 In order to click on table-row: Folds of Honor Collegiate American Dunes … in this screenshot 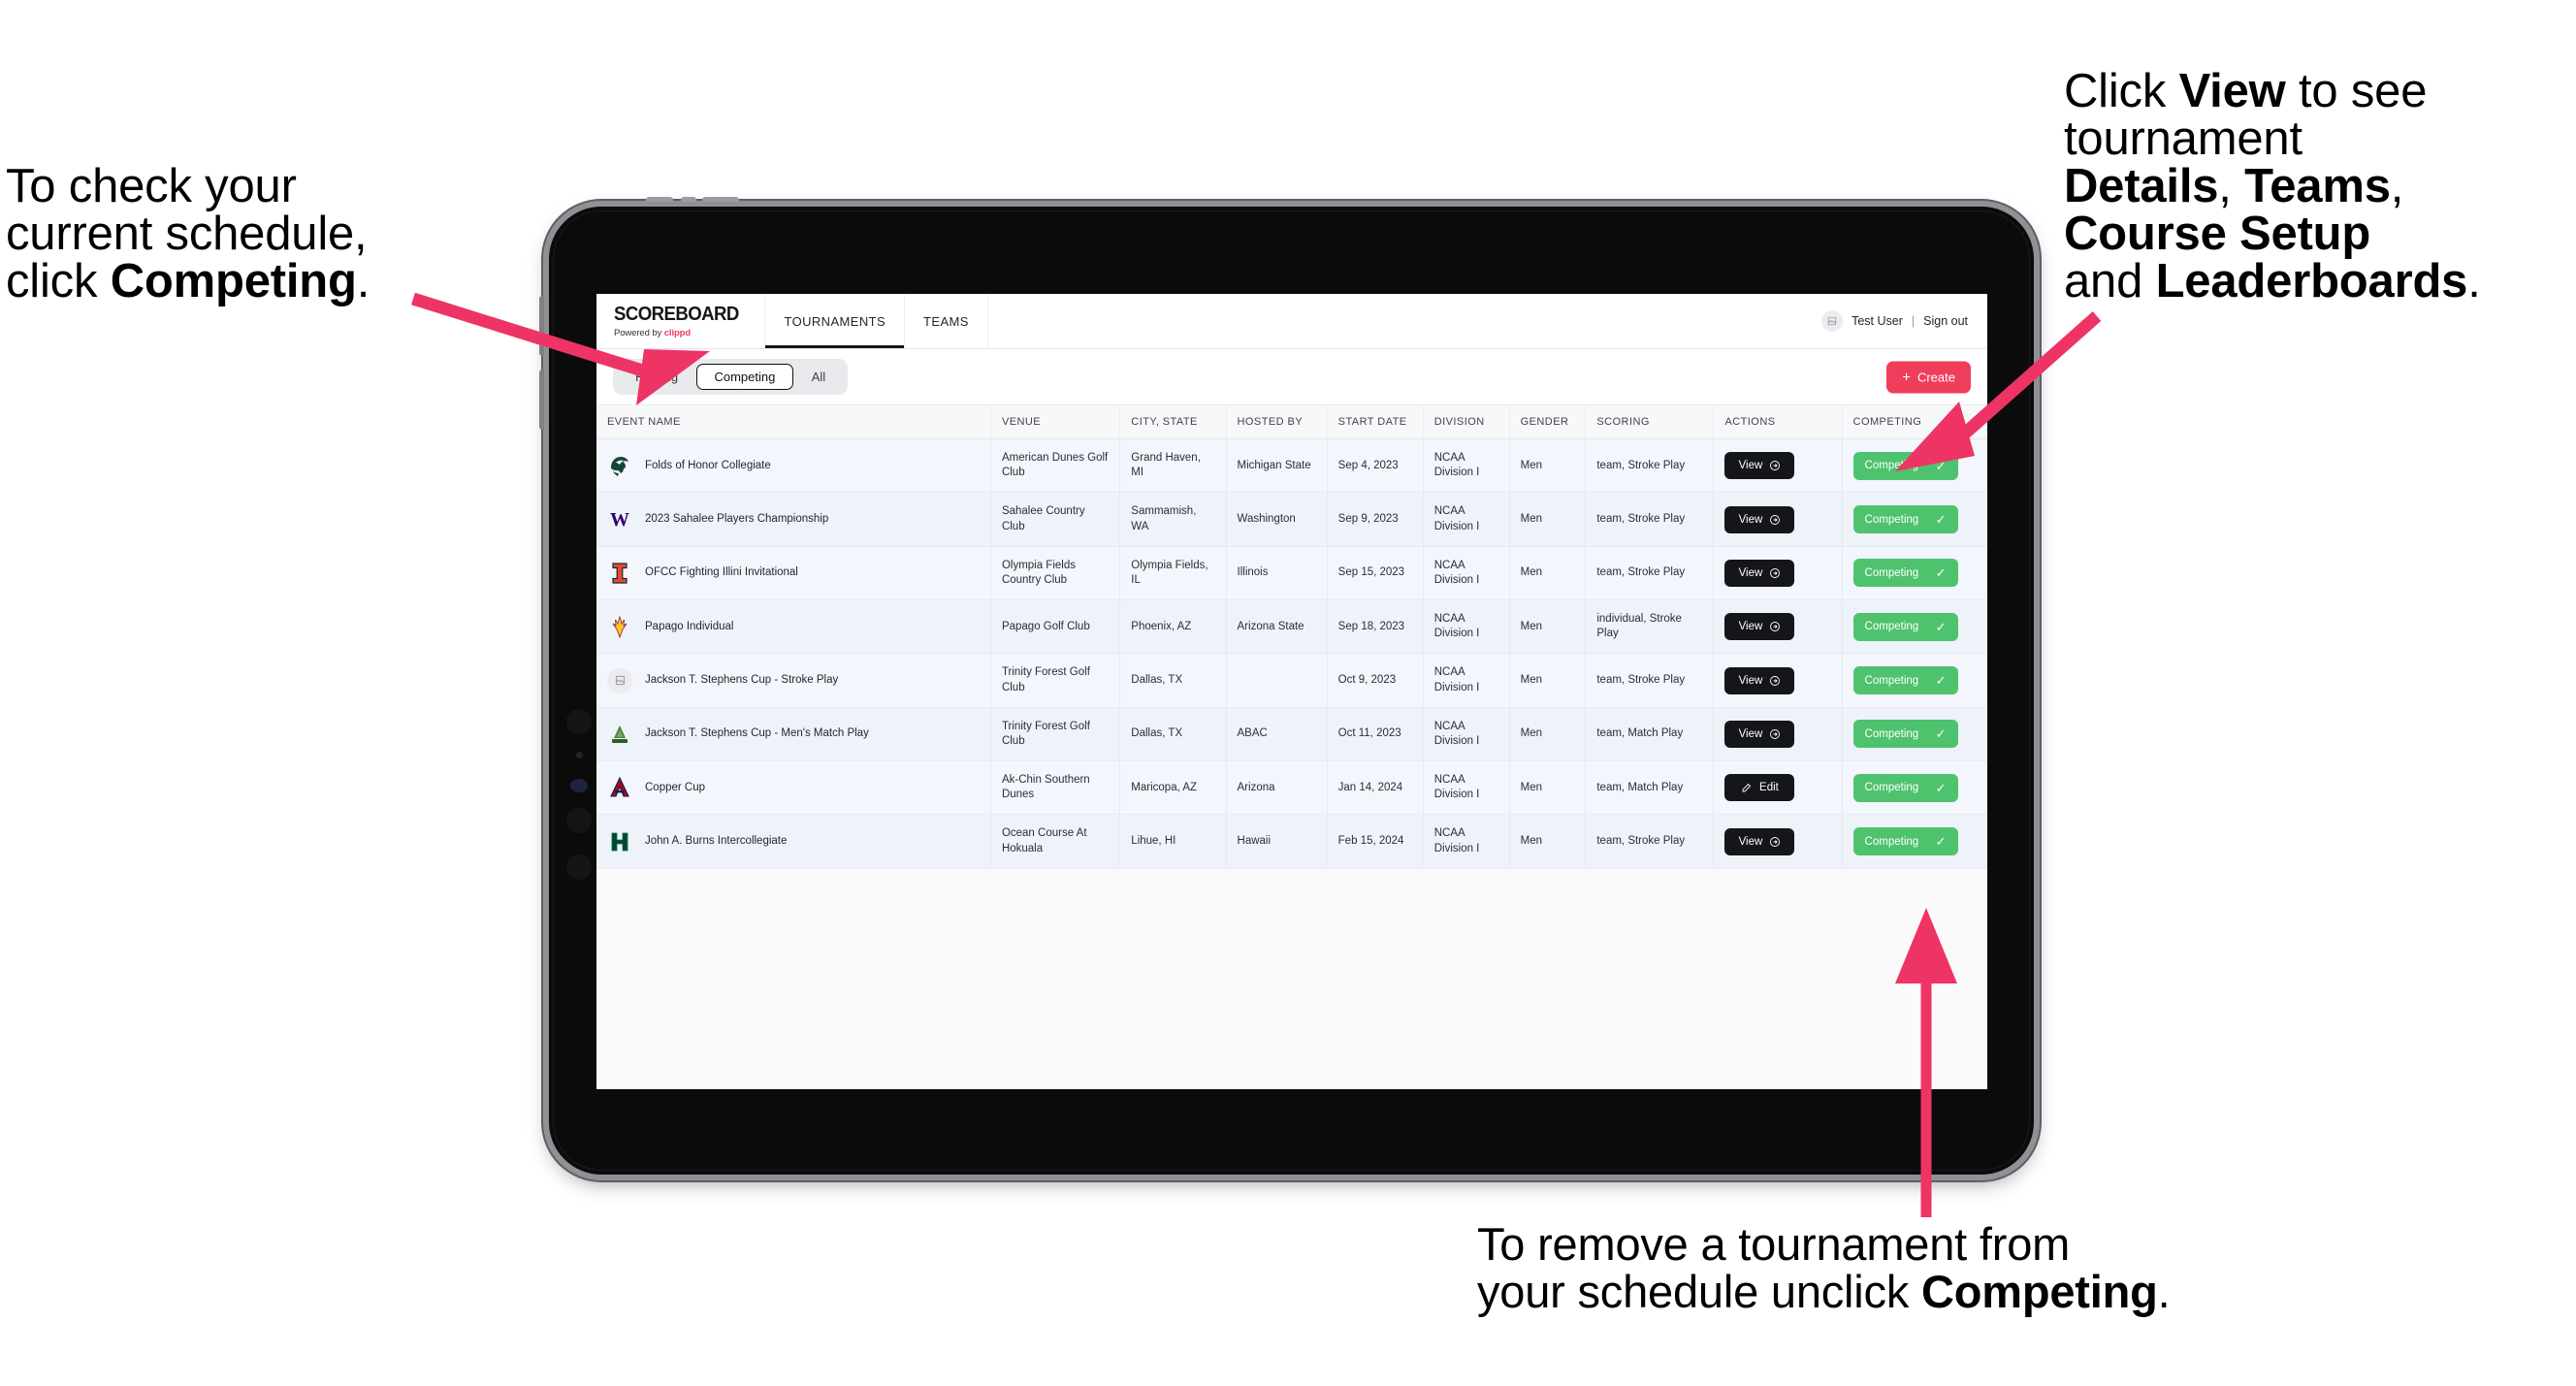, I will do `click(1291, 466)`.